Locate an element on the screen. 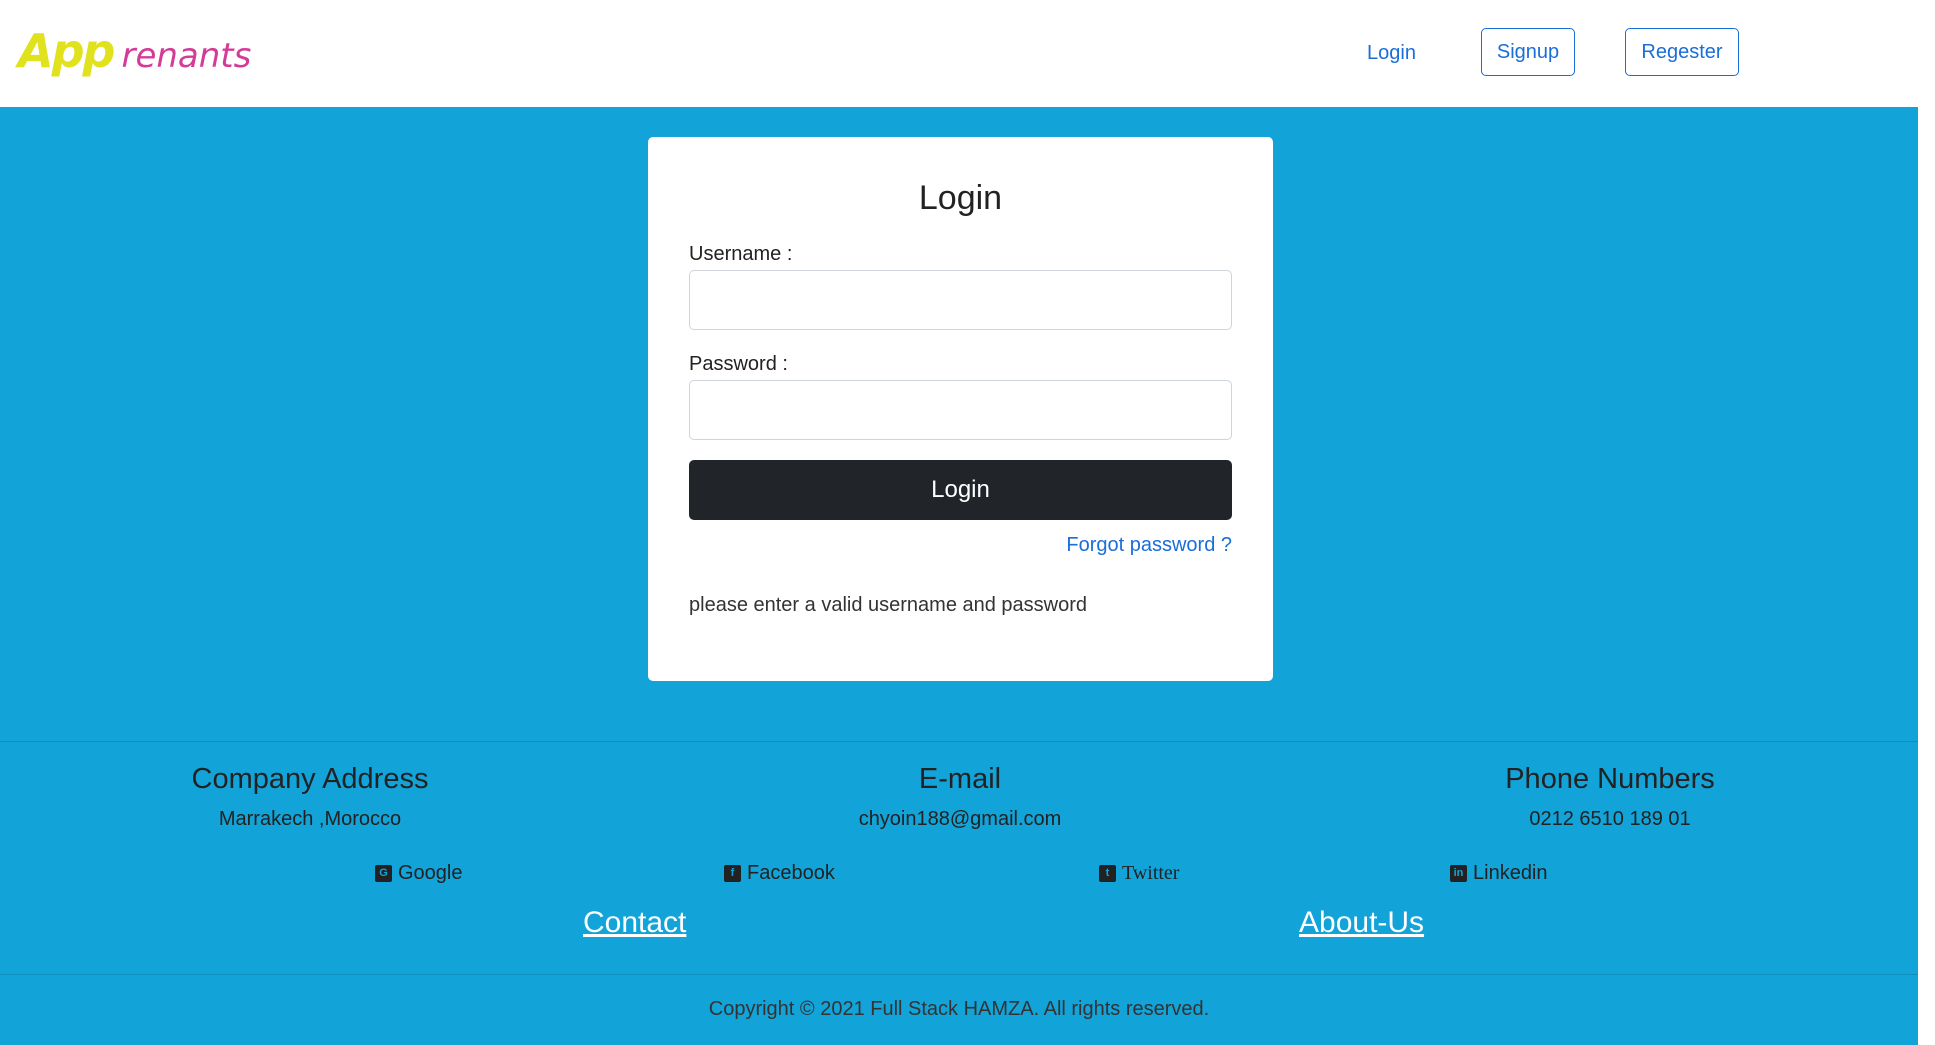 The image size is (1935, 1045). social-google-link: G Google is located at coordinates (419, 873).